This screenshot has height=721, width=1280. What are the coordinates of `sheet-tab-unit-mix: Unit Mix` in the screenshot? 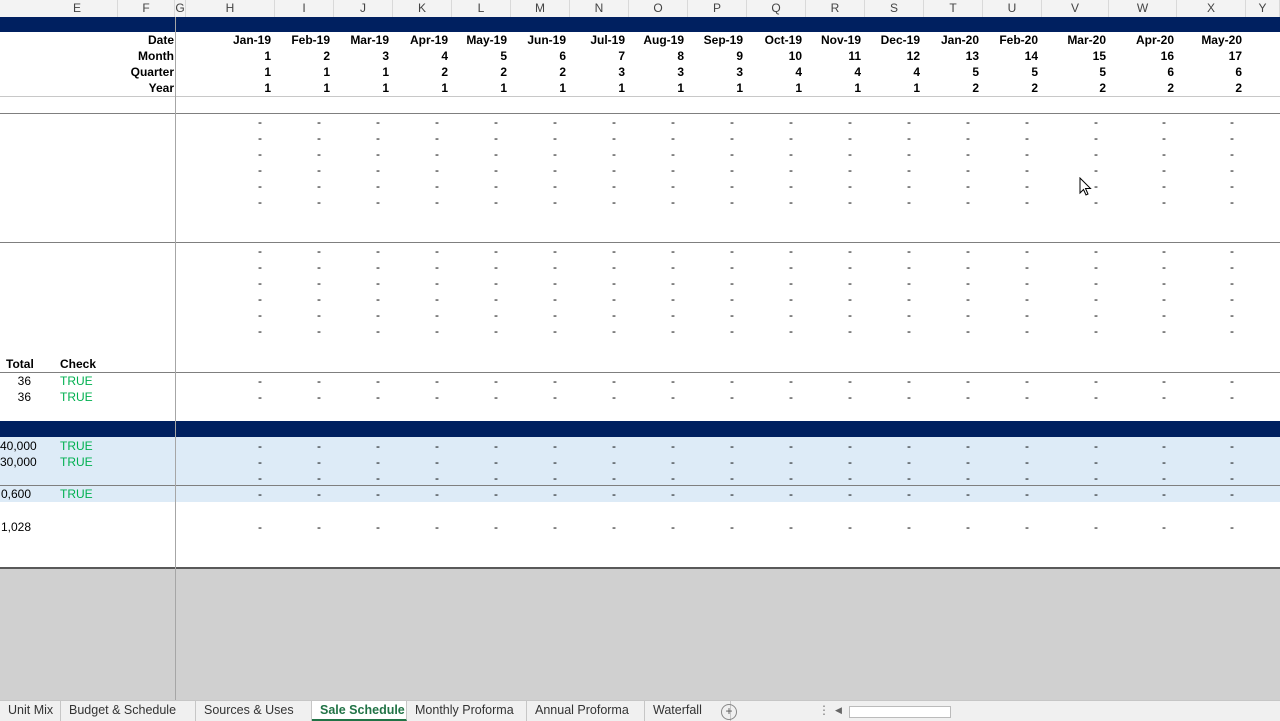 It's located at (30, 711).